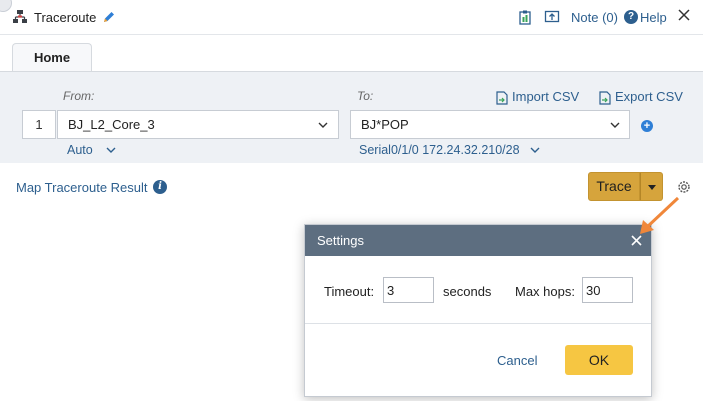  I want to click on to-device-select: BJ*POP, so click(490, 124).